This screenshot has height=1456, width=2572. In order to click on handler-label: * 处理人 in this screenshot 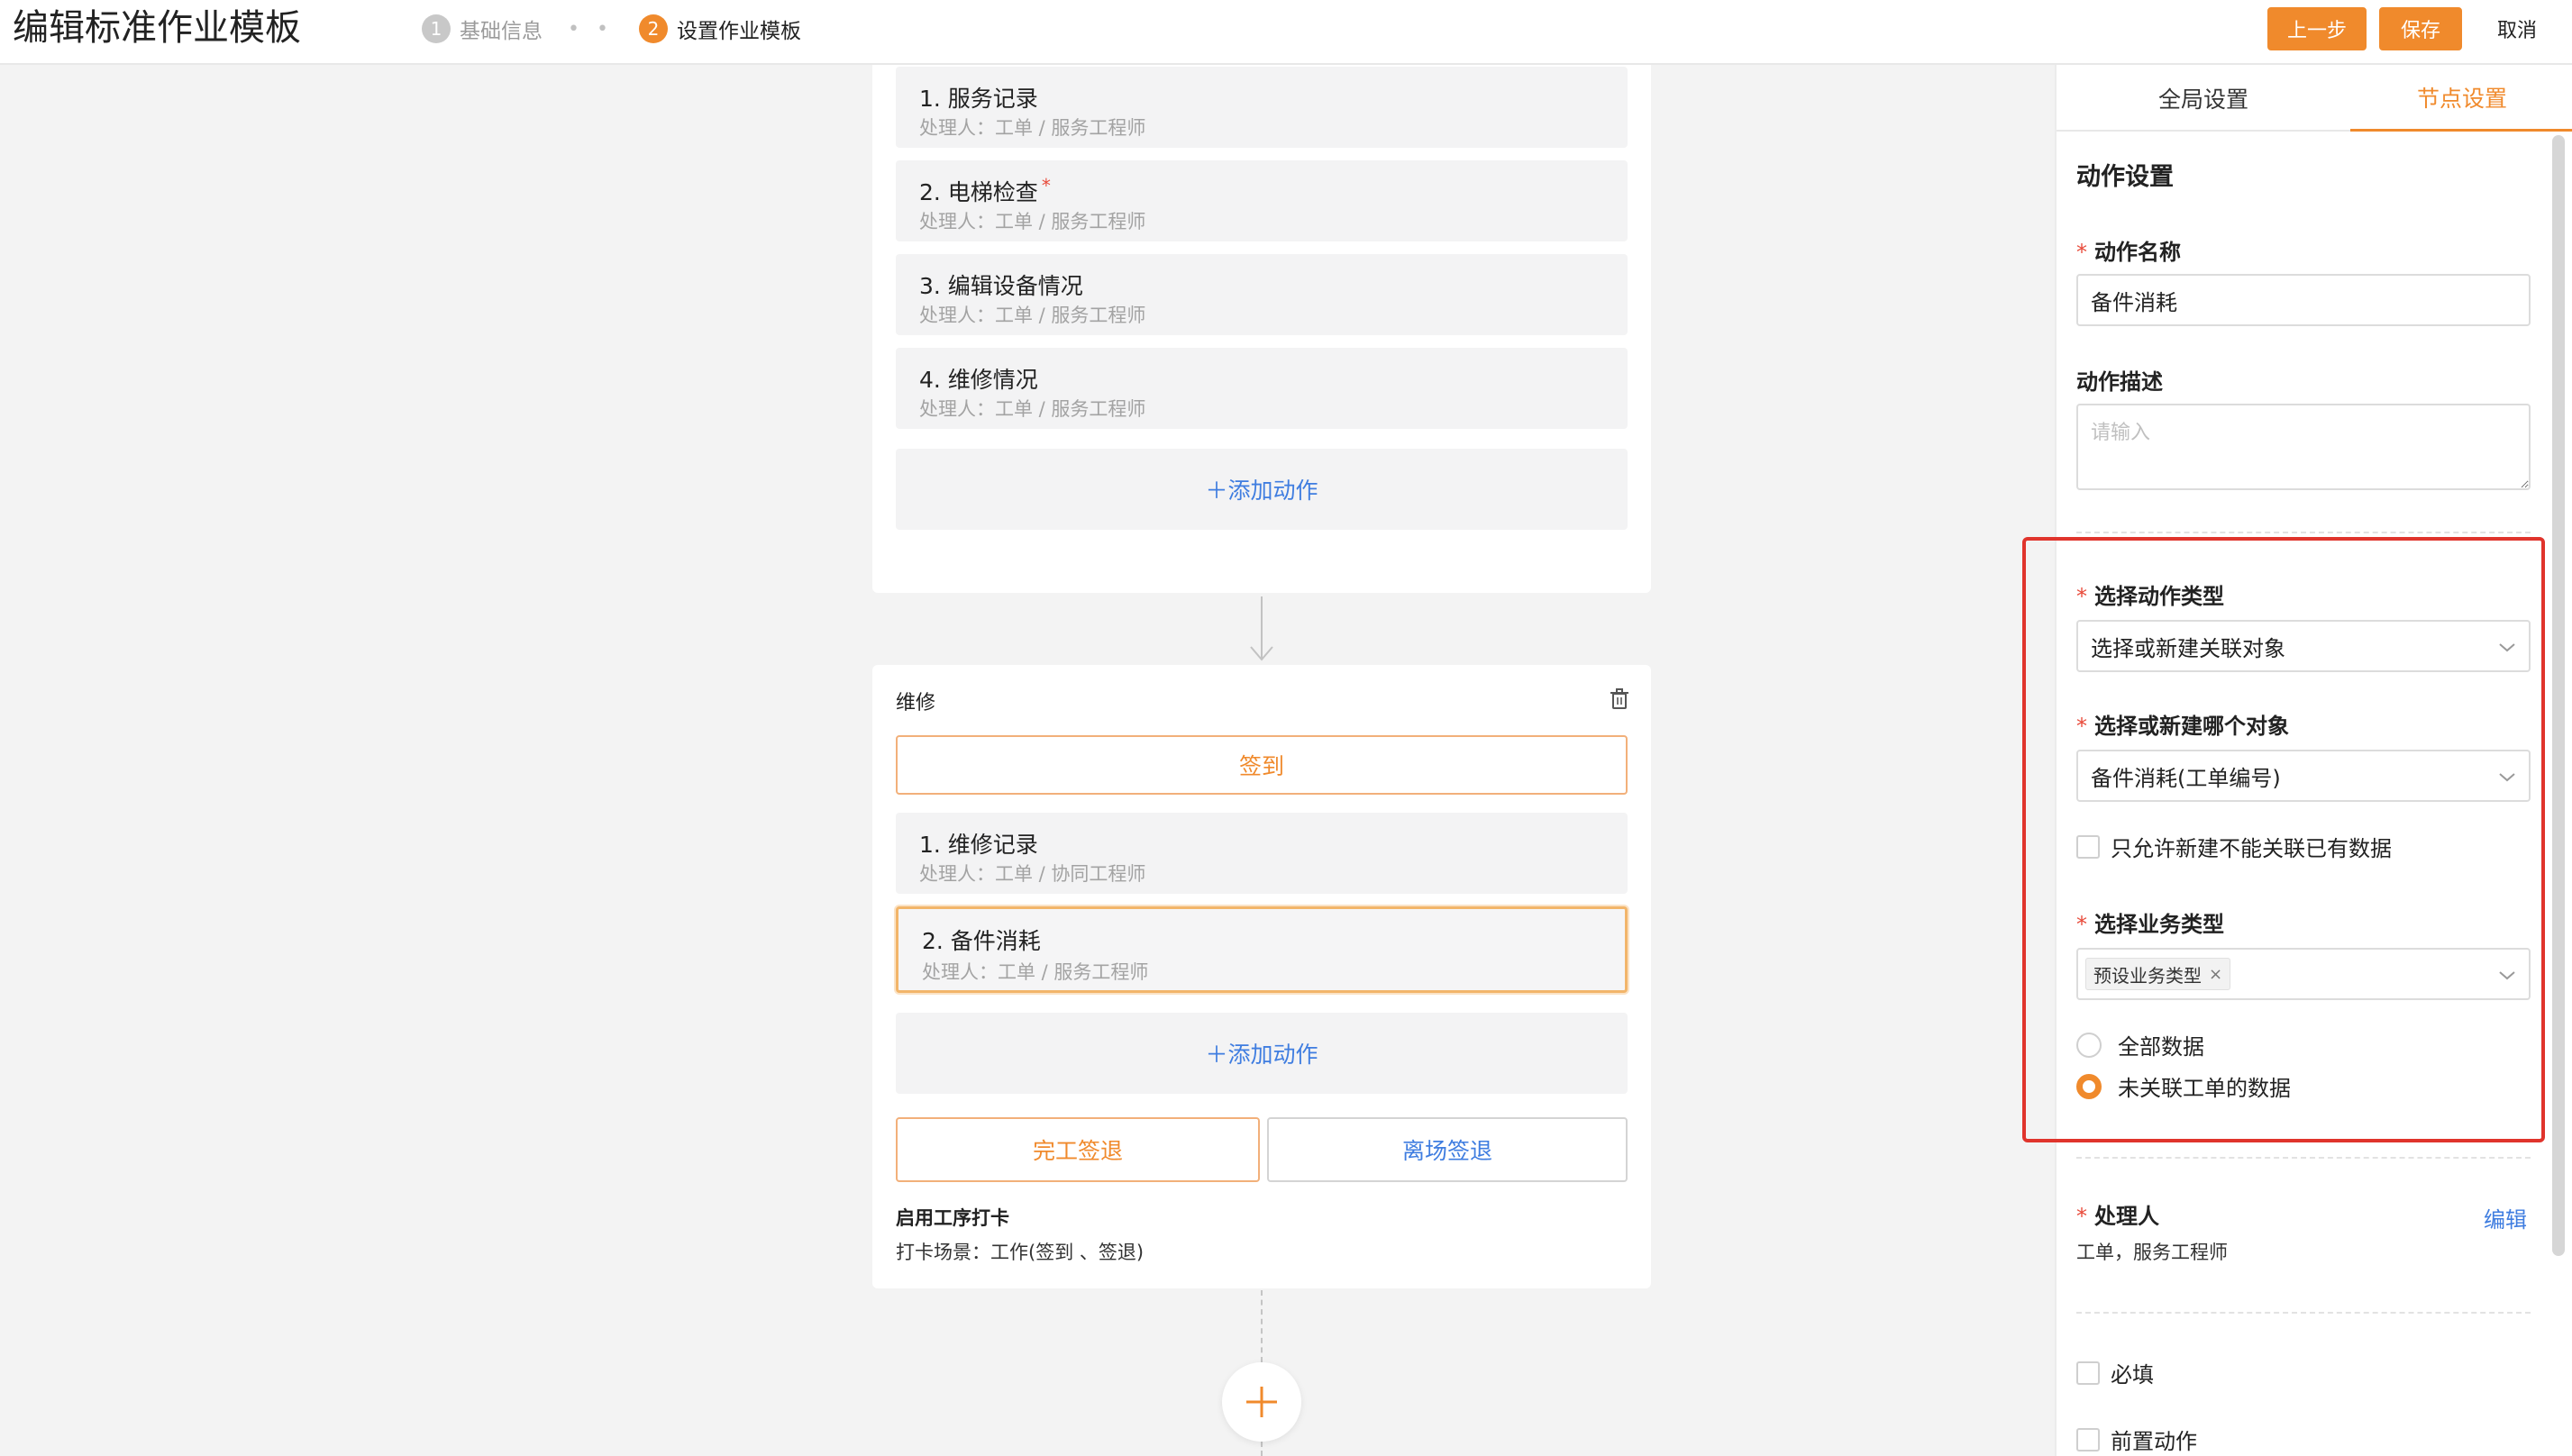, I will do `click(2117, 1216)`.